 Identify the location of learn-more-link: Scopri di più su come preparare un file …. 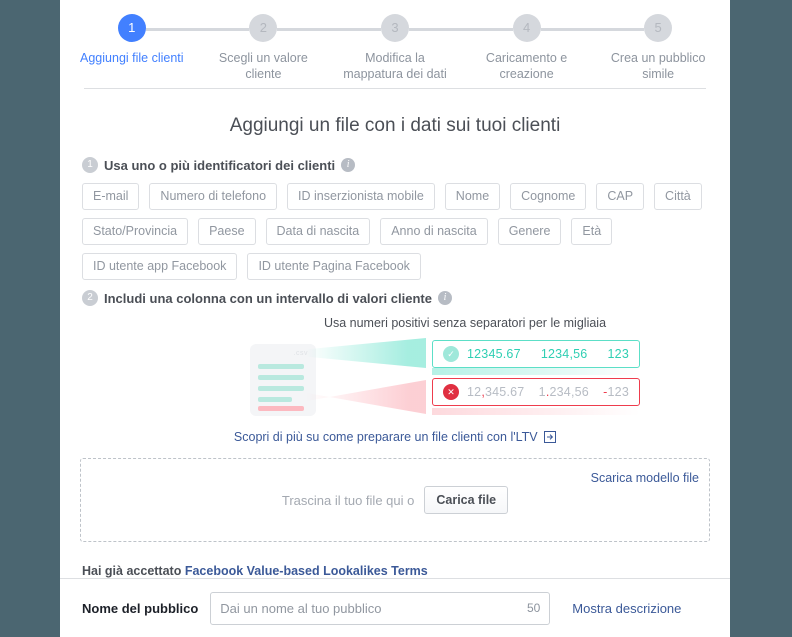
(395, 438).